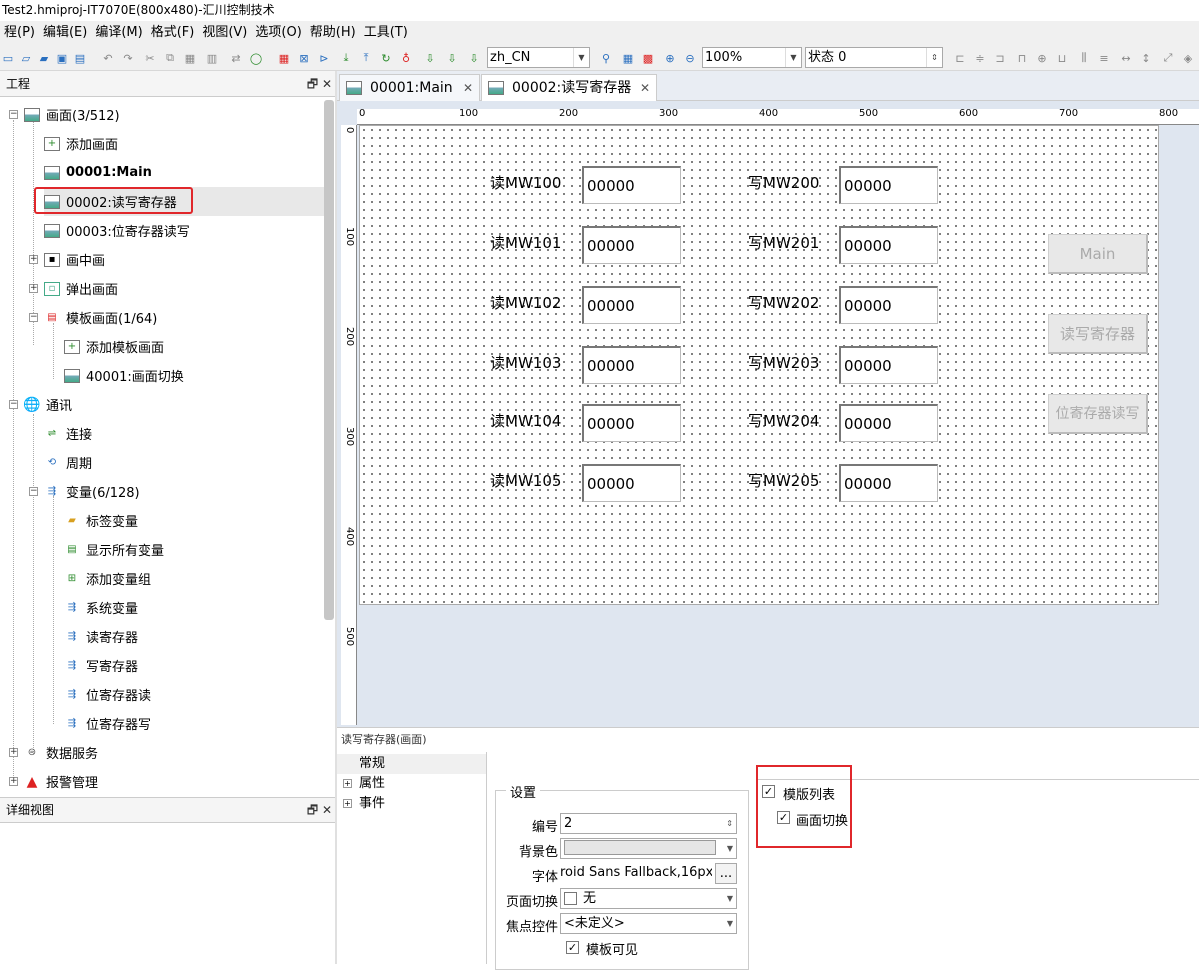  Describe the element at coordinates (752, 57) in the screenshot. I see `zoom-select: 100% ▼` at that location.